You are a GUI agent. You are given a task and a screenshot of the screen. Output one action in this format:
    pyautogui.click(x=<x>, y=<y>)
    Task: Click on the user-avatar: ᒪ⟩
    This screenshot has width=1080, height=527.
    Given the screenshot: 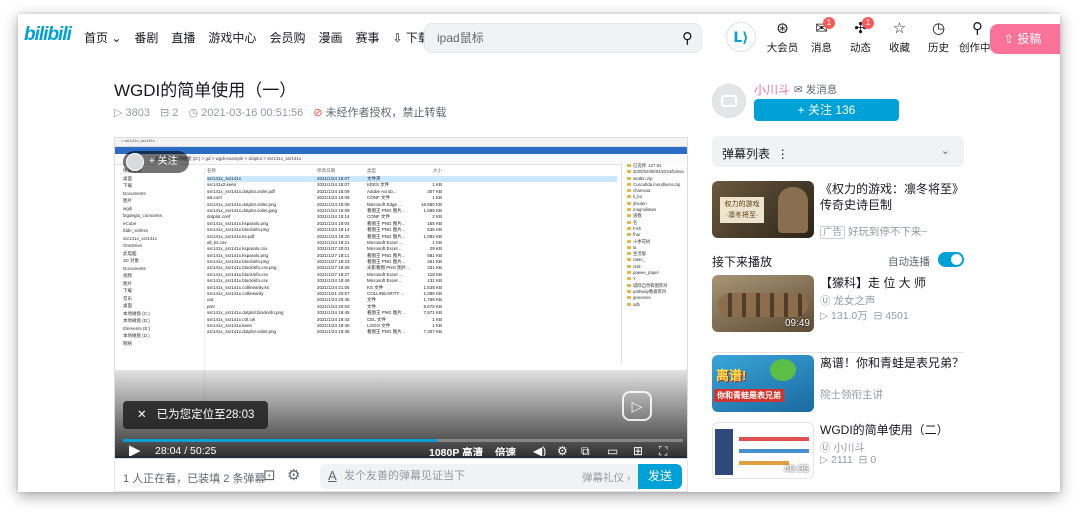 What is the action you would take?
    pyautogui.click(x=741, y=37)
    